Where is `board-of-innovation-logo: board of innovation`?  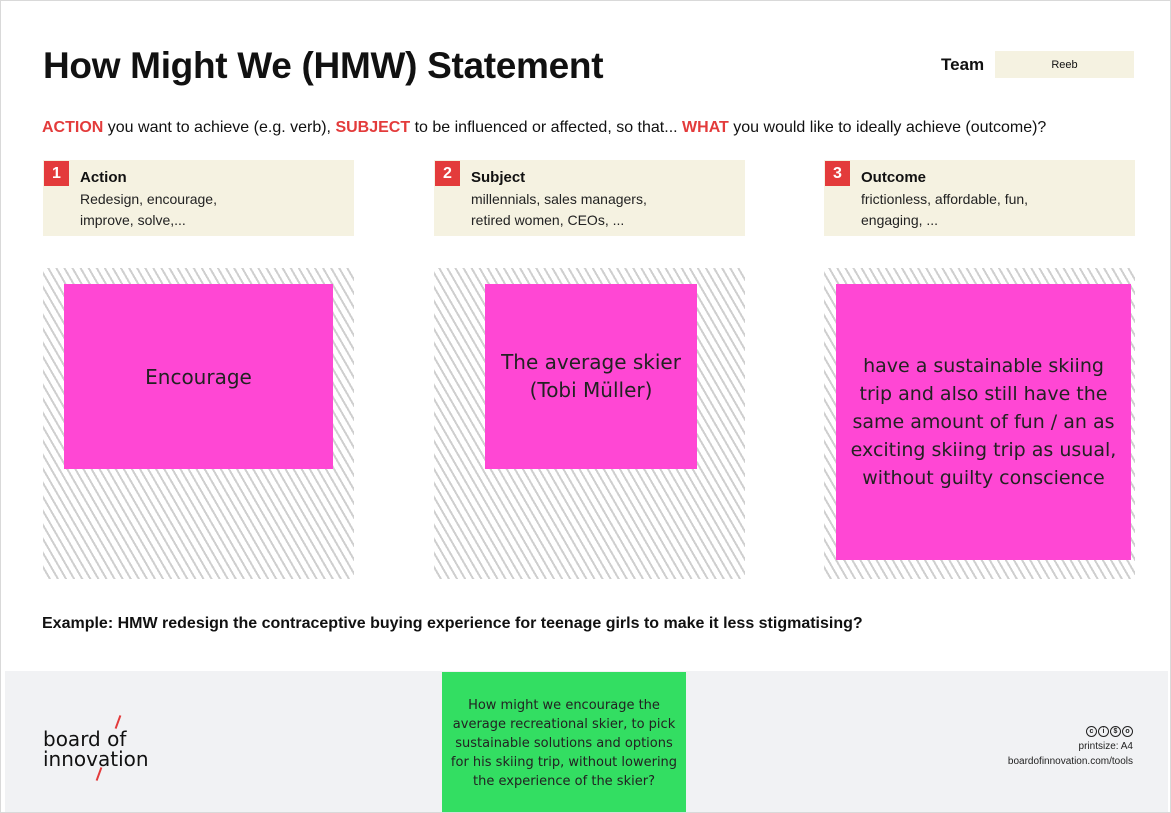
board-of-innovation-logo: board of innovation is located at coordinates (96, 748).